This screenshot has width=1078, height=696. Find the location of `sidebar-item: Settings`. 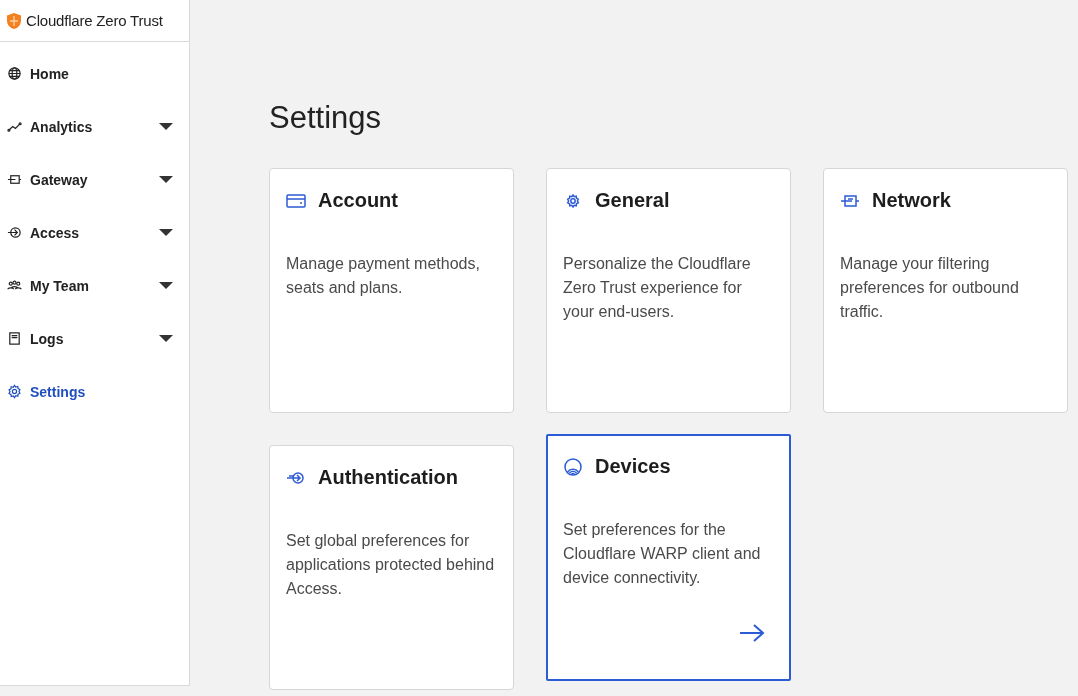

sidebar-item: Settings is located at coordinates (94, 391).